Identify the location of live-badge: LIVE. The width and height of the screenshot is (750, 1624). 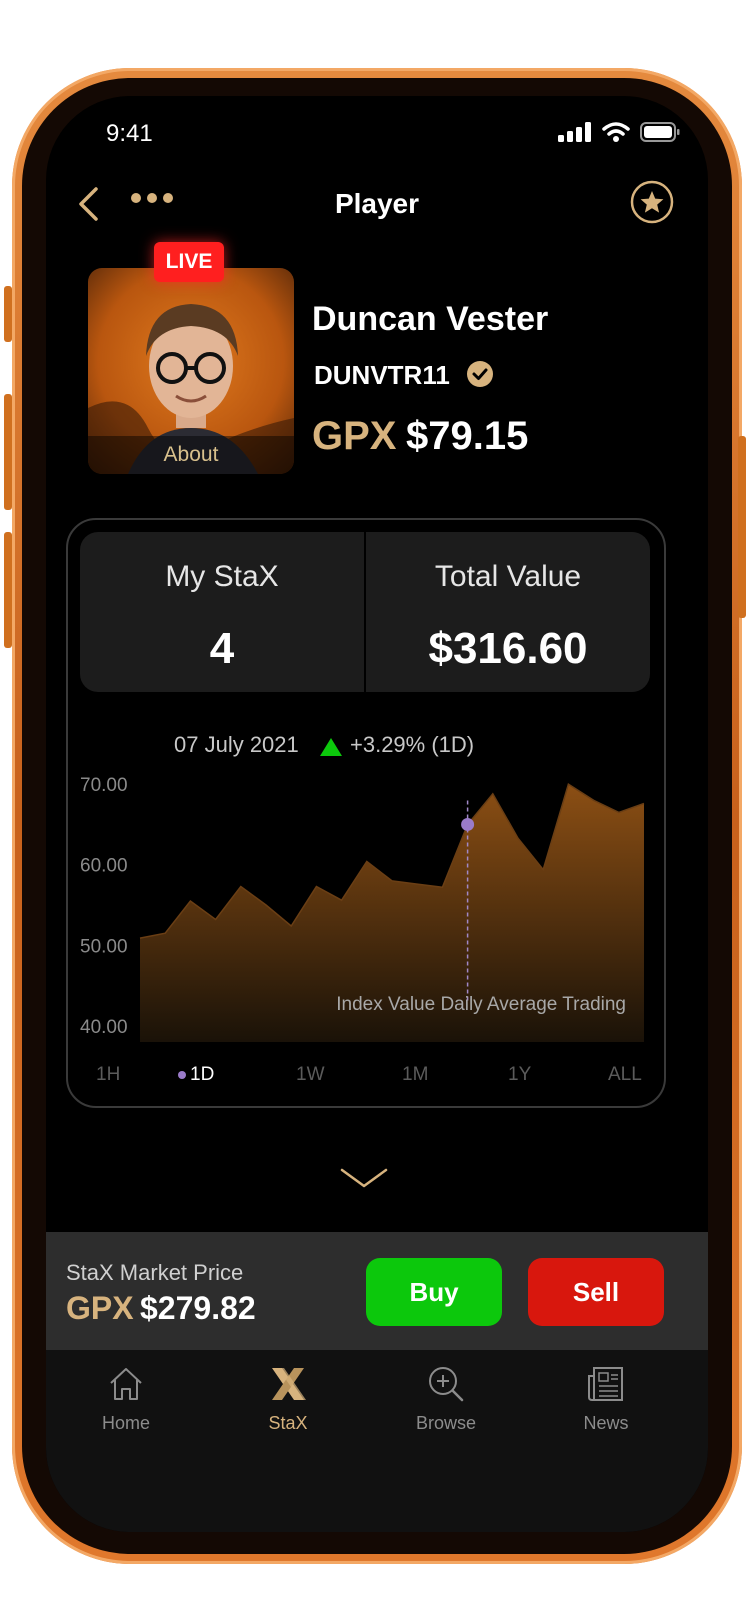
(189, 262).